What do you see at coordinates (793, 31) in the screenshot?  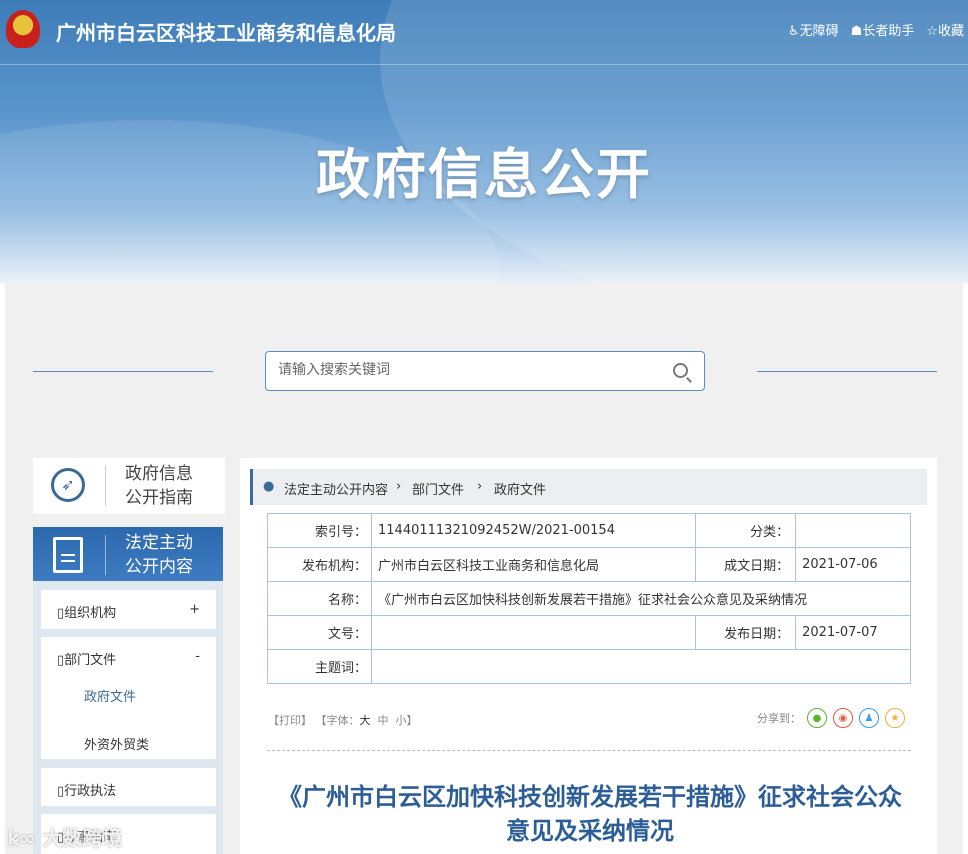 I see `wheelchair-icon: ♿` at bounding box center [793, 31].